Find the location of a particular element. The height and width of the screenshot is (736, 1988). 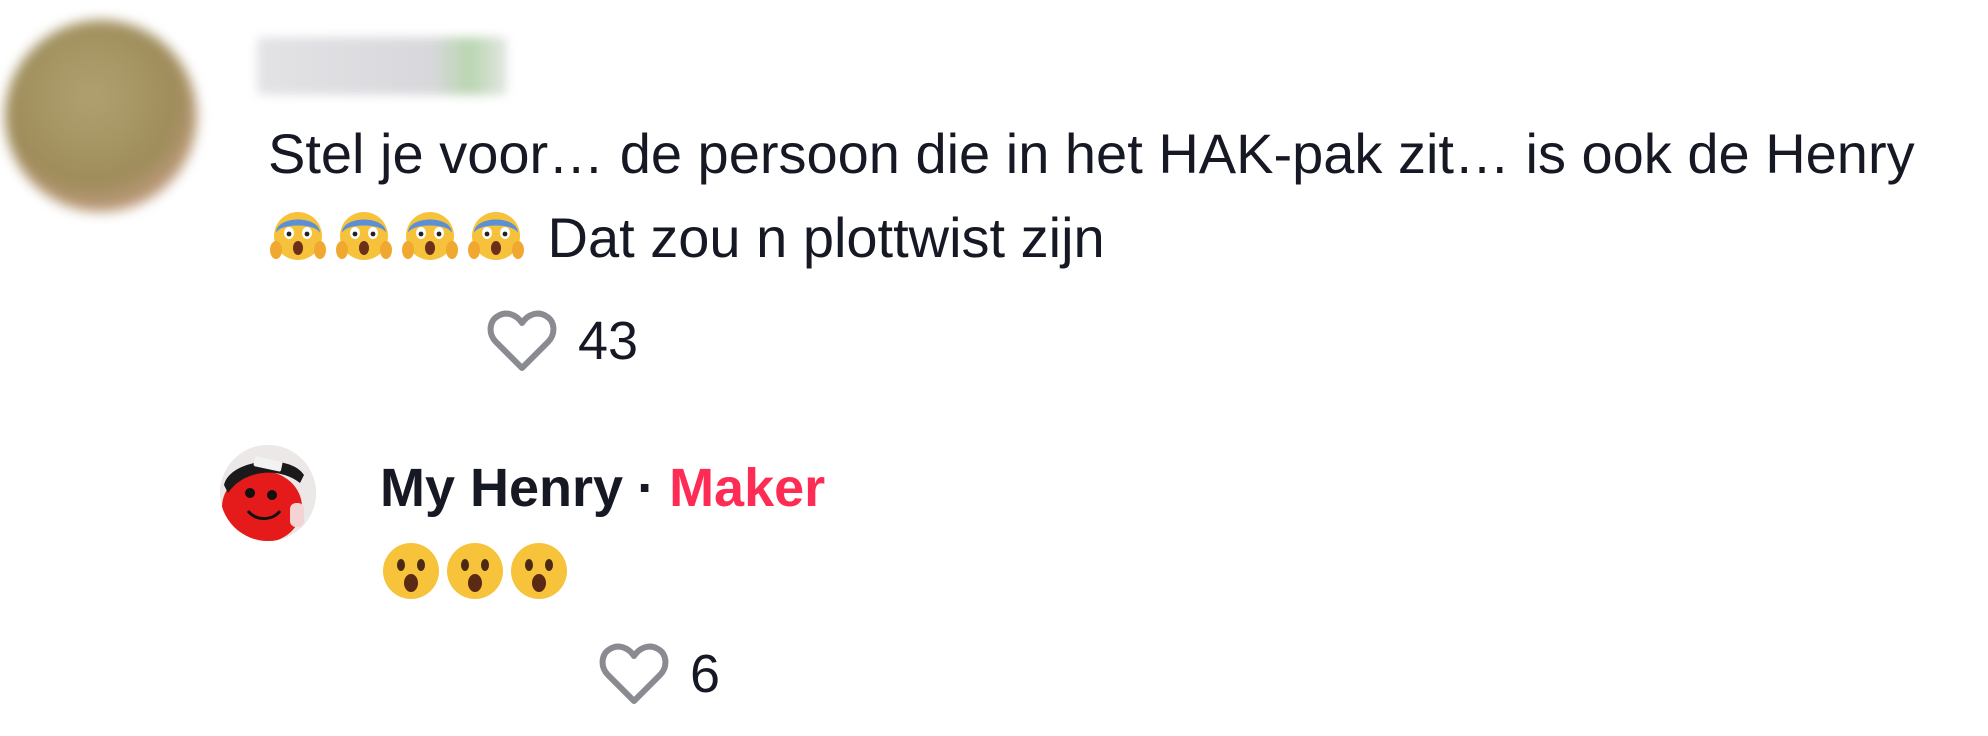

comment-text-tail: Dat zou n plottwist zijn is located at coordinates (818, 237).